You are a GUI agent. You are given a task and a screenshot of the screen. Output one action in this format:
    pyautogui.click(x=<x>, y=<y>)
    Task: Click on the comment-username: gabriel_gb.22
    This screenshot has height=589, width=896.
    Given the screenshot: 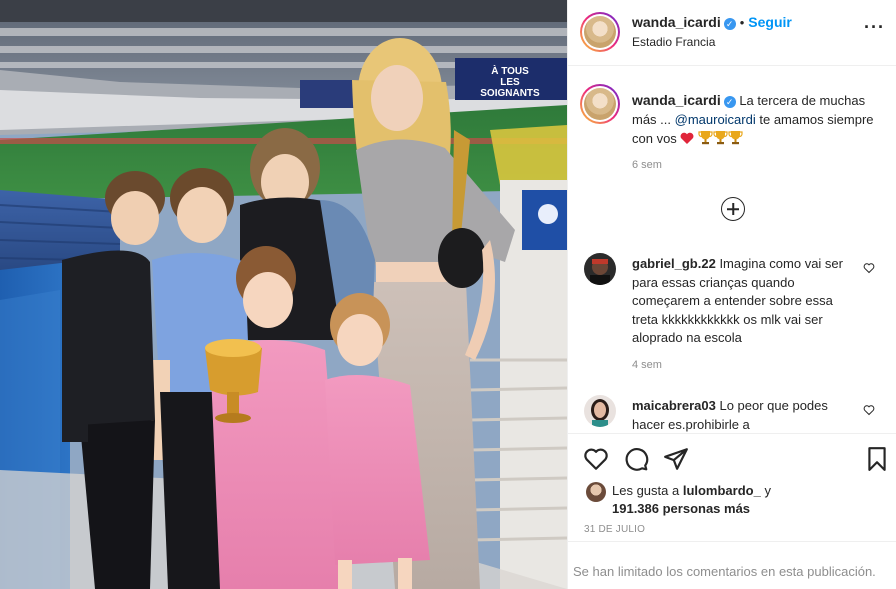 What is the action you would take?
    pyautogui.click(x=674, y=263)
    